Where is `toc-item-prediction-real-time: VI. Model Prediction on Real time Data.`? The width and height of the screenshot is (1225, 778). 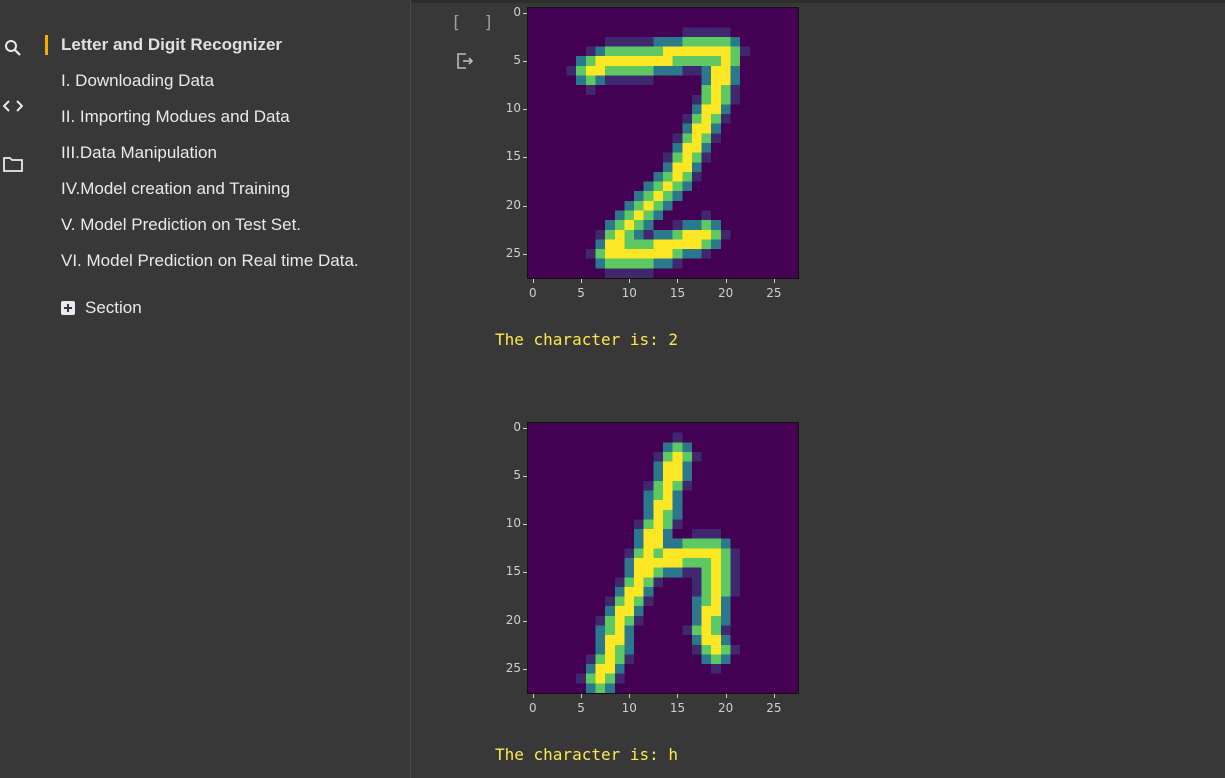
toc-item-prediction-real-time: VI. Model Prediction on Real time Data. is located at coordinates (210, 261).